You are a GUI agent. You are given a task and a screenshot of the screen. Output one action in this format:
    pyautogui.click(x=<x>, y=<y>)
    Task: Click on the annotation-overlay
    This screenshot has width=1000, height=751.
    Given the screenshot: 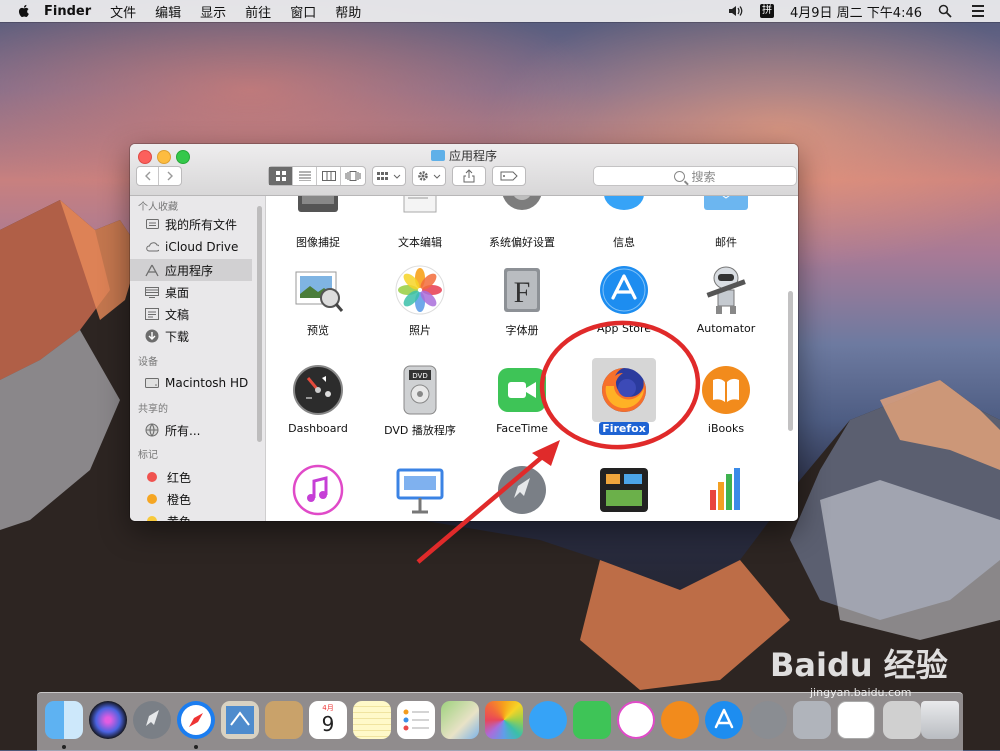 What is the action you would take?
    pyautogui.click(x=558, y=442)
    